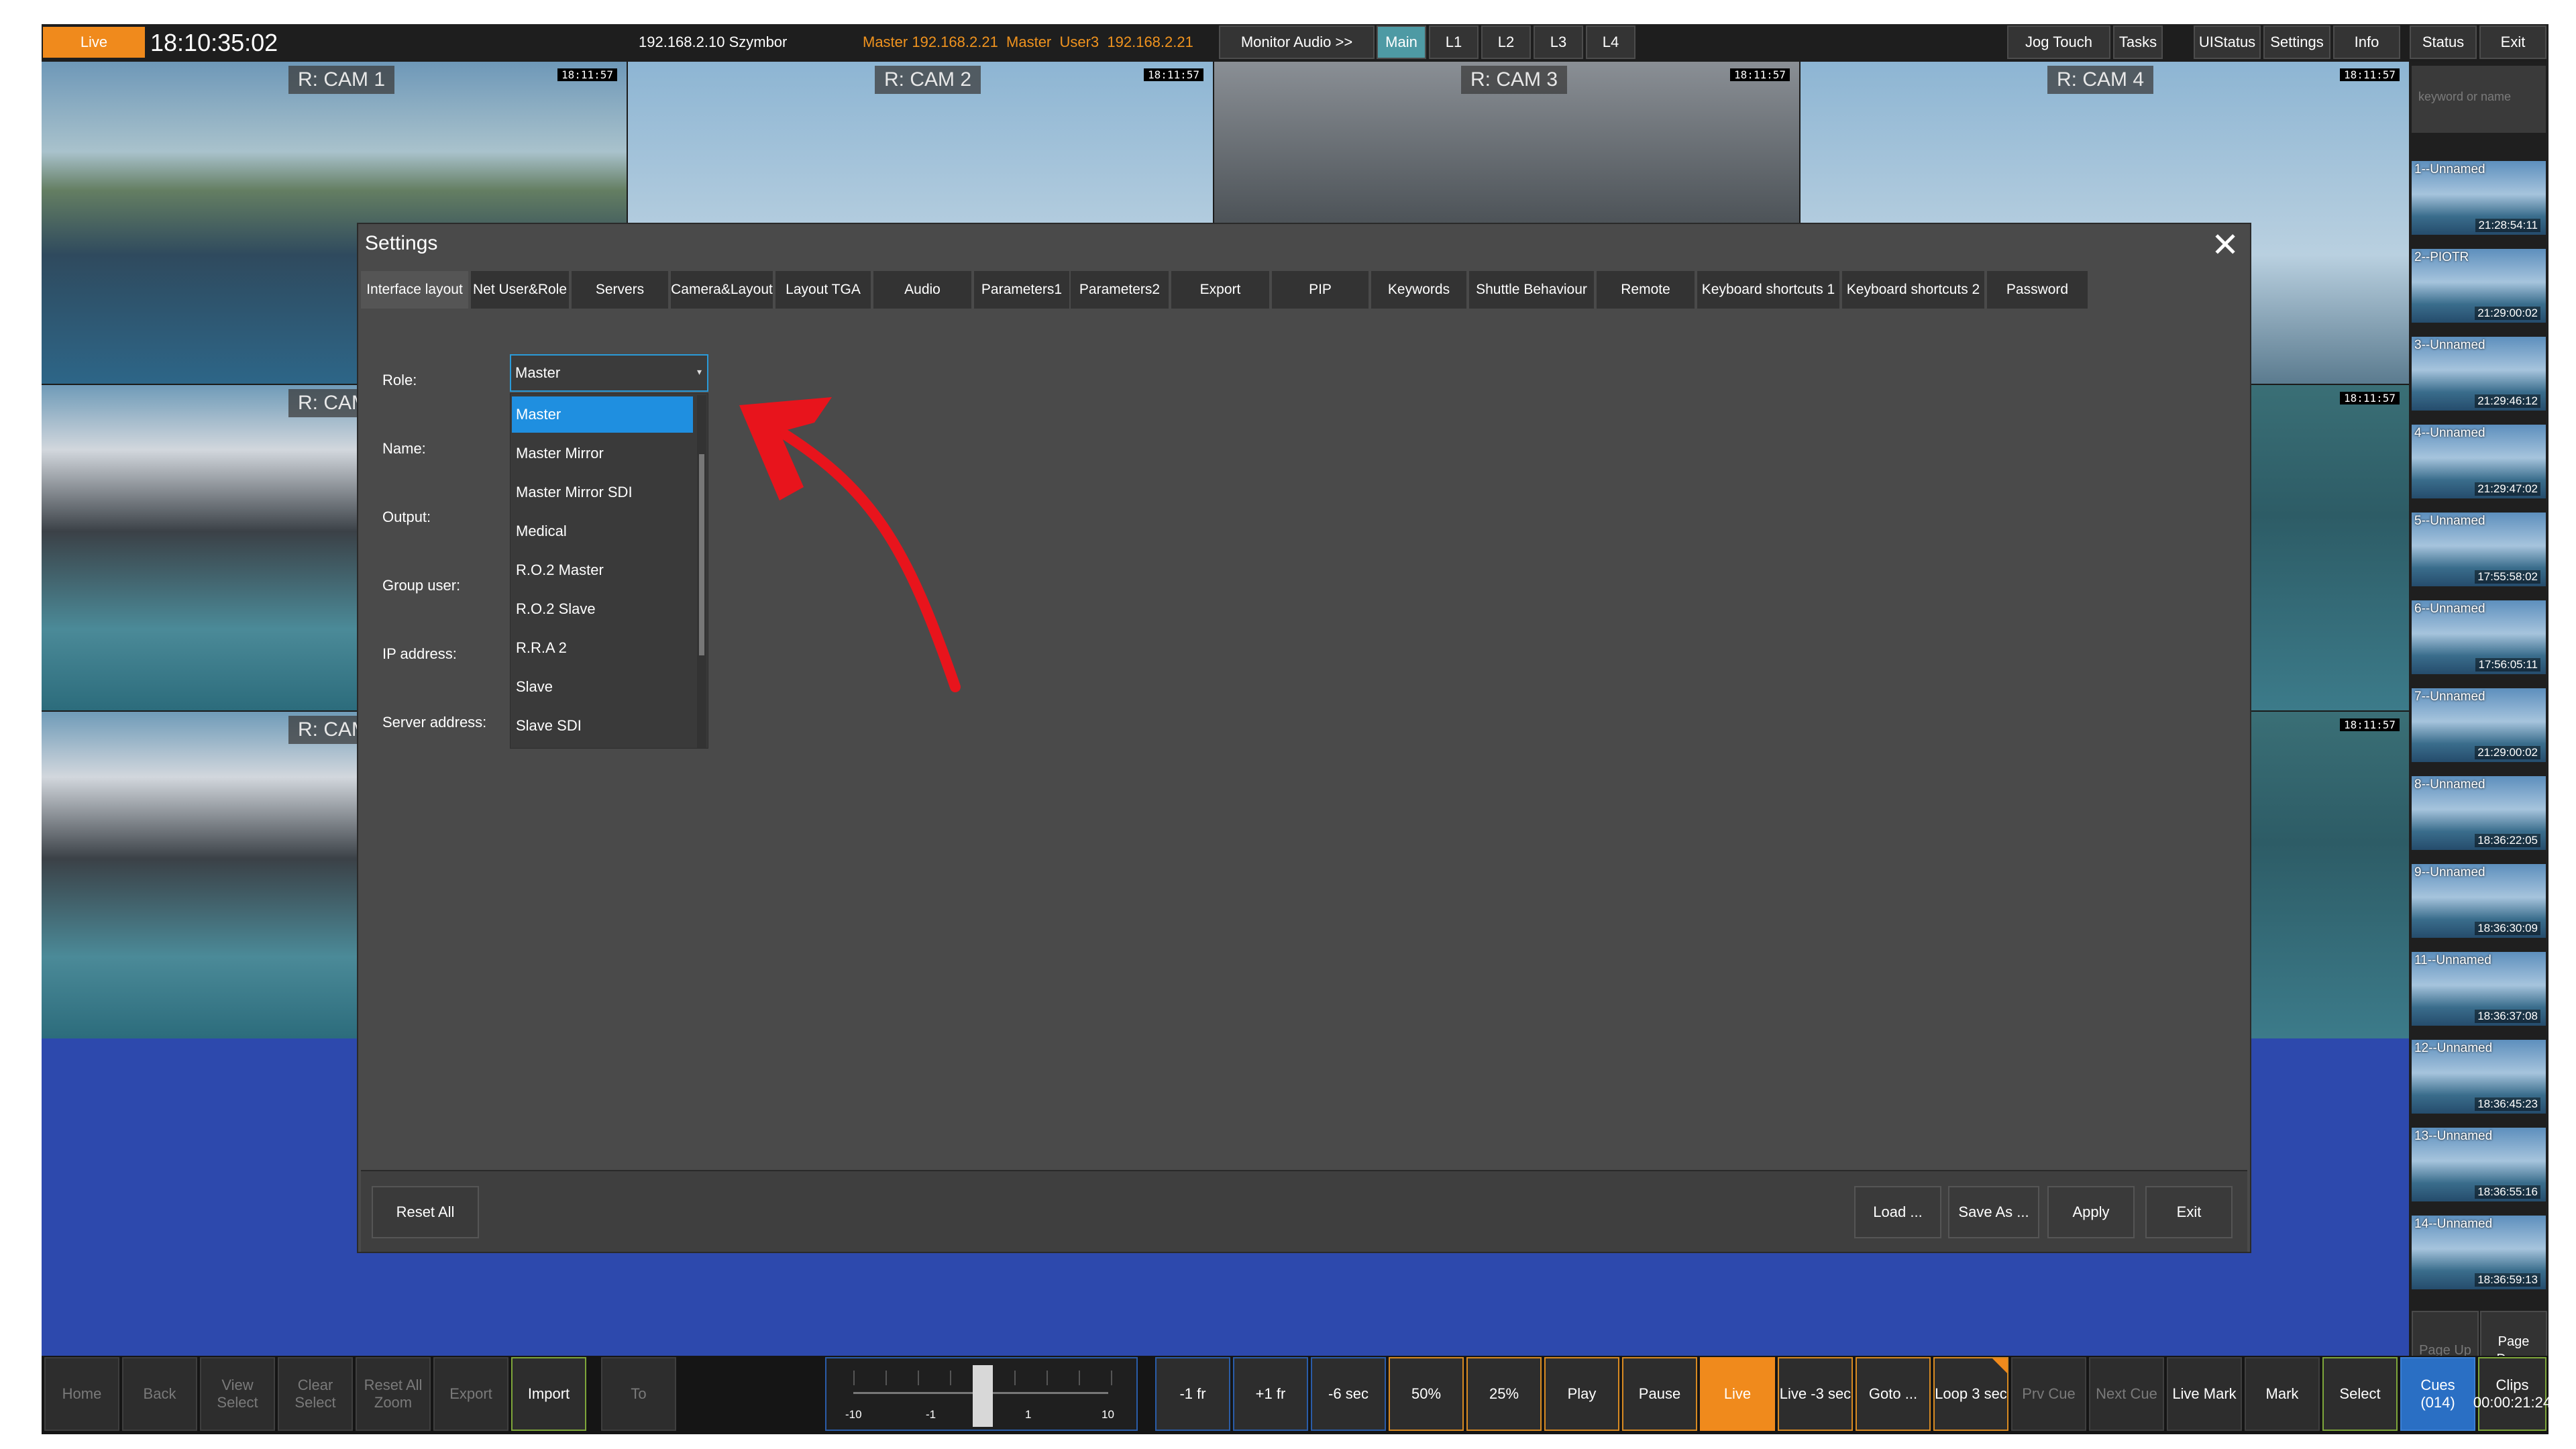 The height and width of the screenshot is (1449, 2576). Describe the element at coordinates (602, 648) in the screenshot. I see `role-option: R.R.A 2` at that location.